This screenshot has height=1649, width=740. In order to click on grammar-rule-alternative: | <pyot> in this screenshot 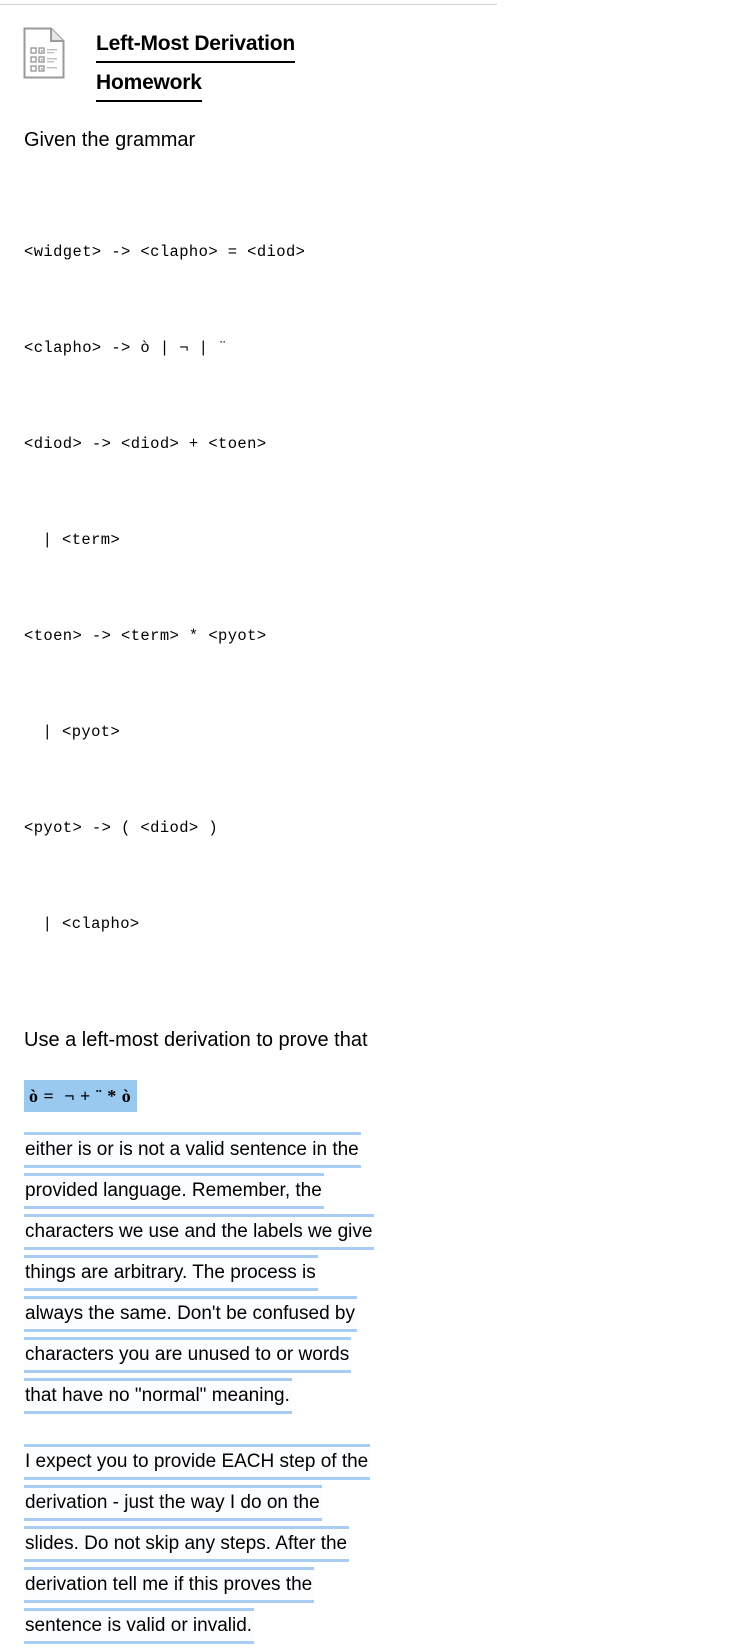, I will do `click(81, 732)`.